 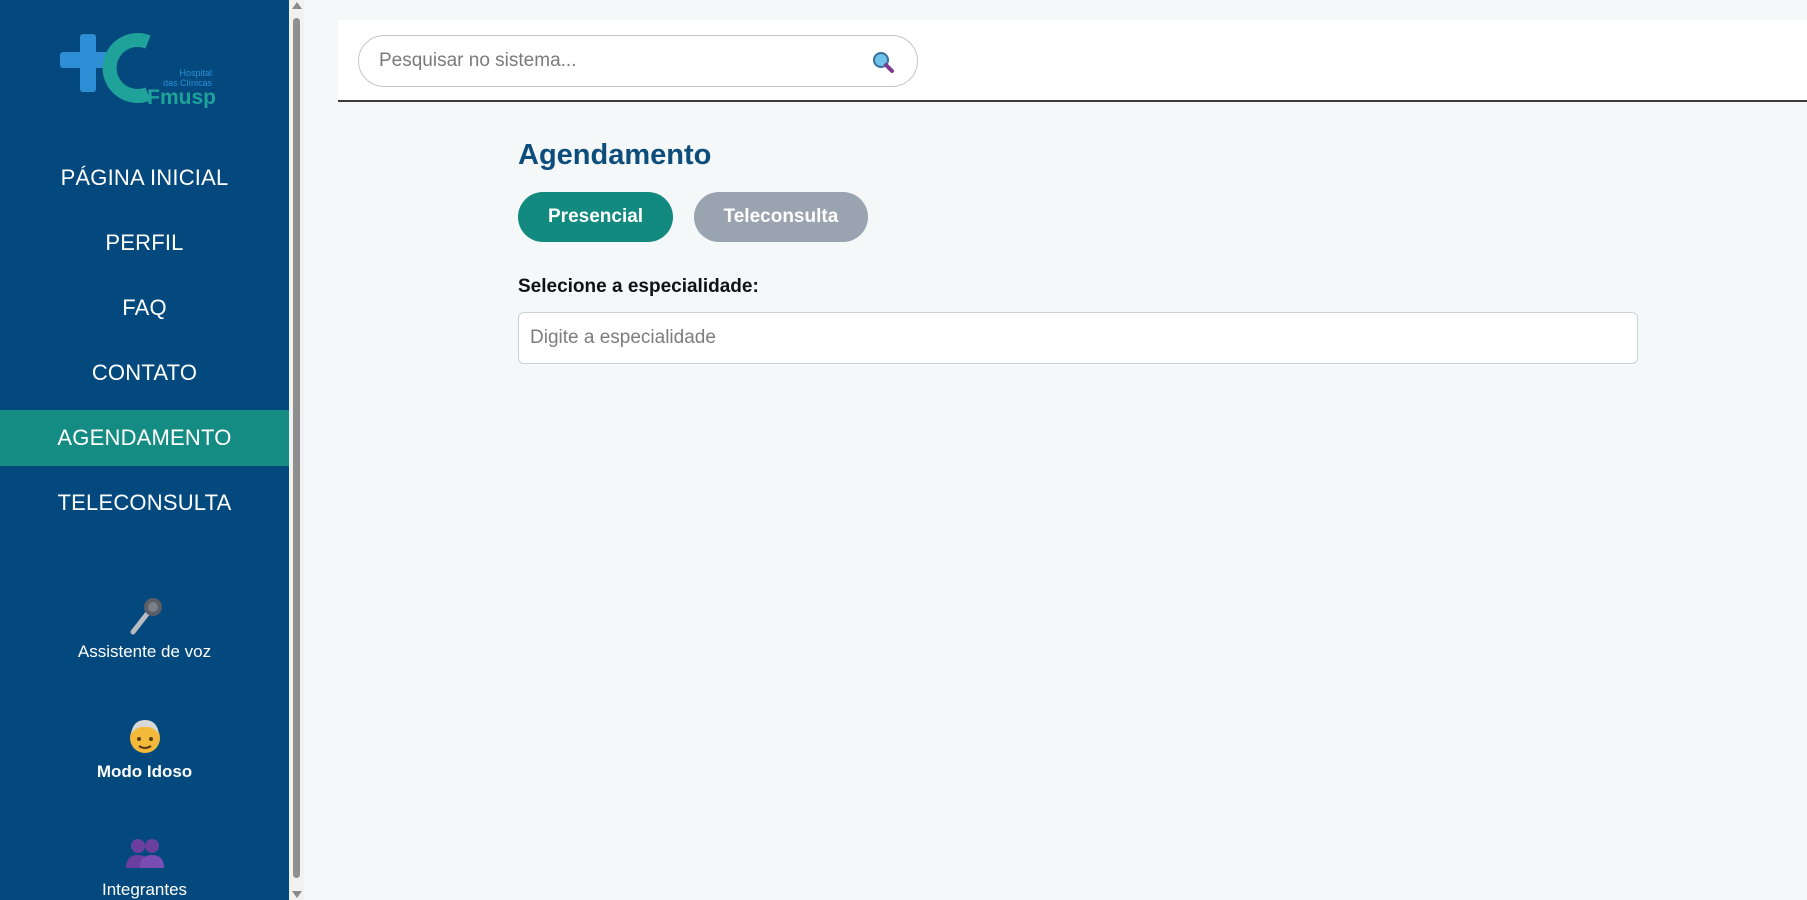 I want to click on sidebar-item-teleconsulta: TELECONSULTA, so click(x=144, y=503).